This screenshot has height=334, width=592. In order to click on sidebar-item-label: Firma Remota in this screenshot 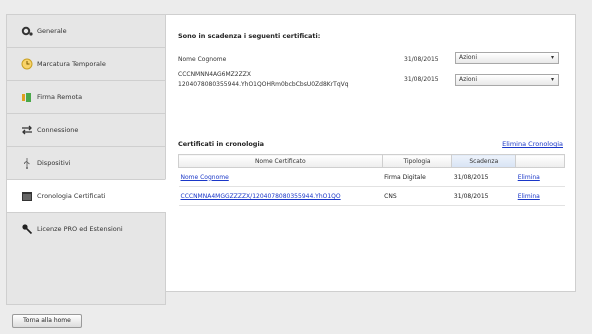, I will do `click(60, 97)`.